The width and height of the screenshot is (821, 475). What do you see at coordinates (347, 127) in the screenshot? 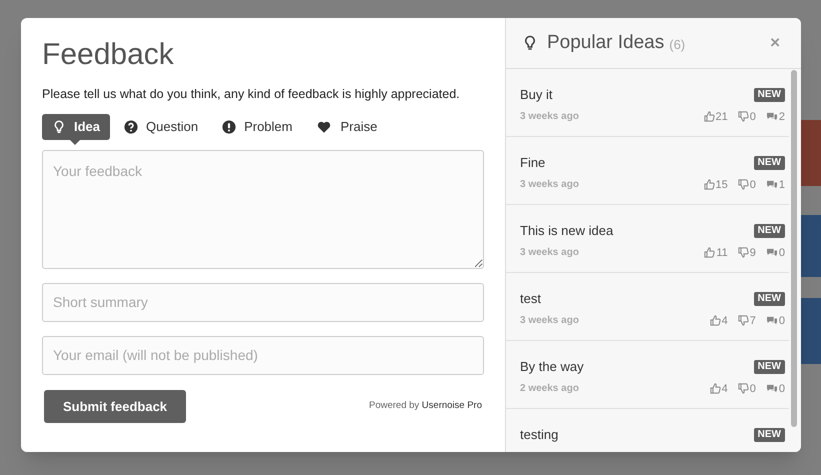
I see `feedback-type-tab: Praise` at bounding box center [347, 127].